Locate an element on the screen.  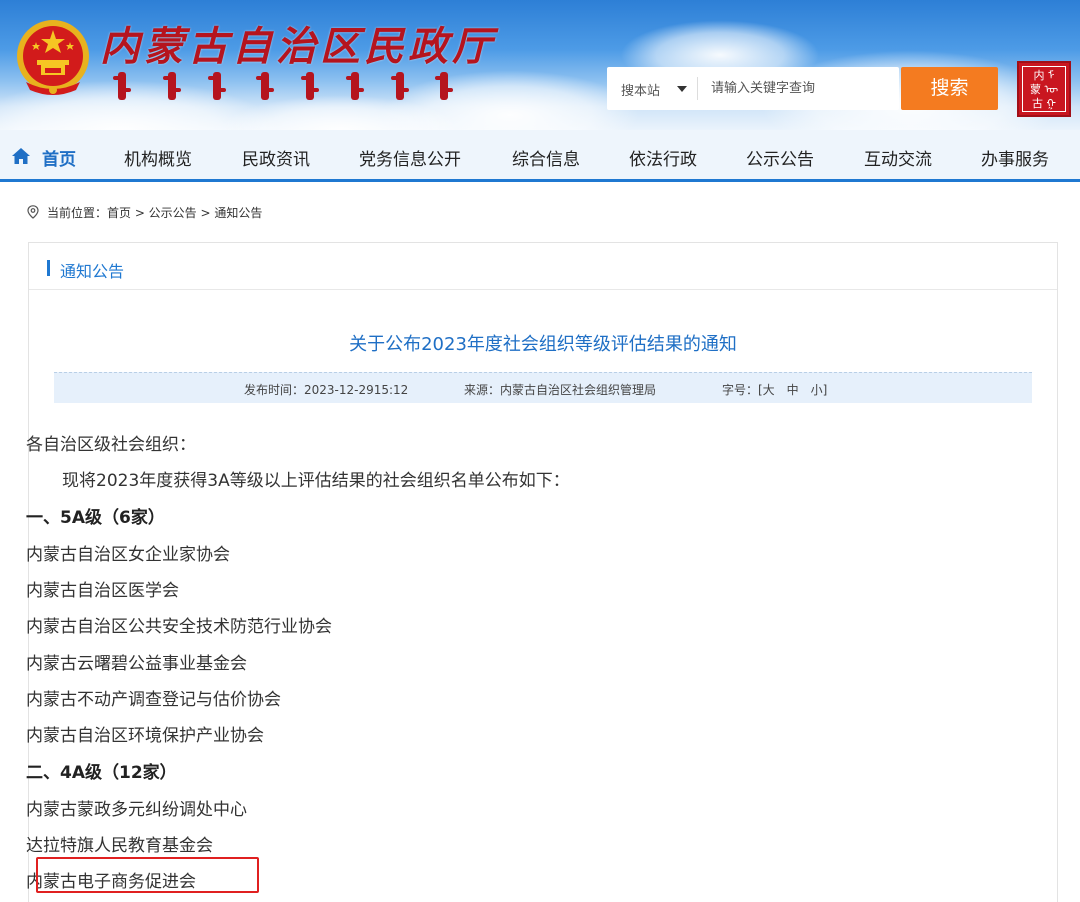
list-item: 内蒙古云曙碧公益事业基金会 is located at coordinates (136, 664).